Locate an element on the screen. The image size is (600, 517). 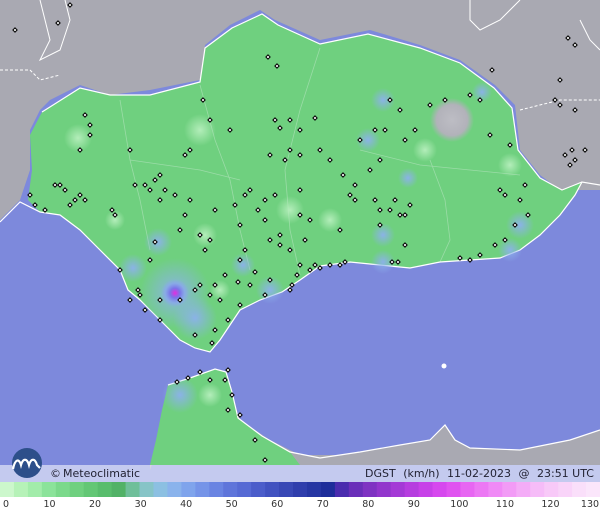
variable-unit: (km/h) is located at coordinates (421, 473).